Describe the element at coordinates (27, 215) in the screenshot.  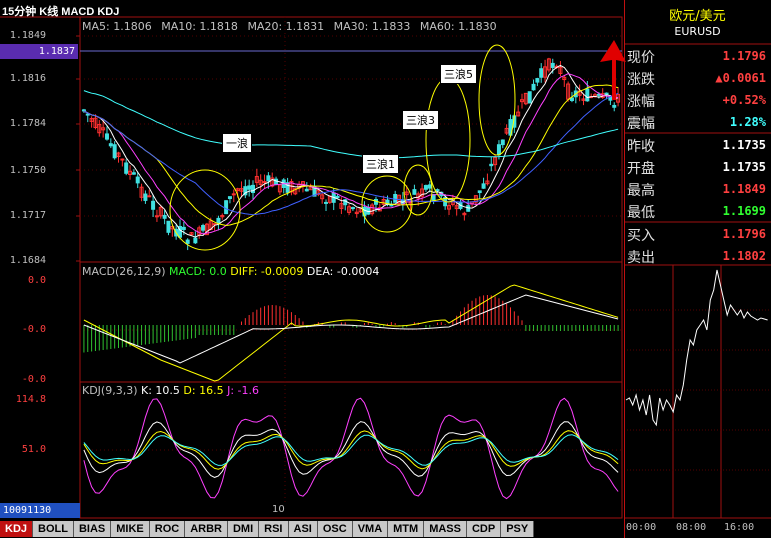
I see `price-axis-label: 1.1717` at that location.